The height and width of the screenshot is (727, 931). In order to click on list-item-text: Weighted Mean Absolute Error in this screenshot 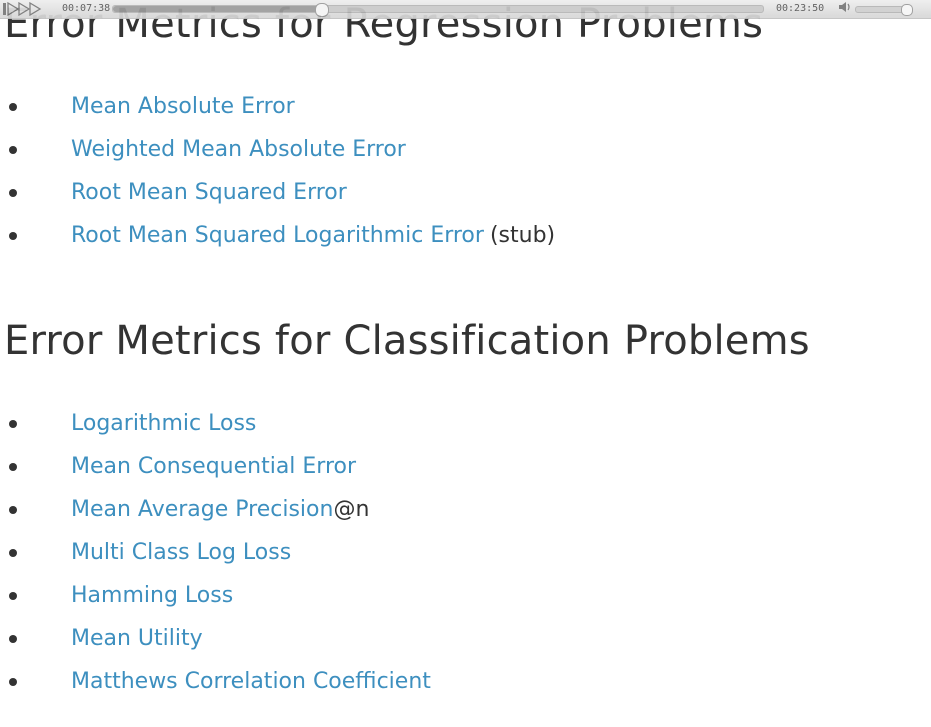, I will do `click(238, 149)`.